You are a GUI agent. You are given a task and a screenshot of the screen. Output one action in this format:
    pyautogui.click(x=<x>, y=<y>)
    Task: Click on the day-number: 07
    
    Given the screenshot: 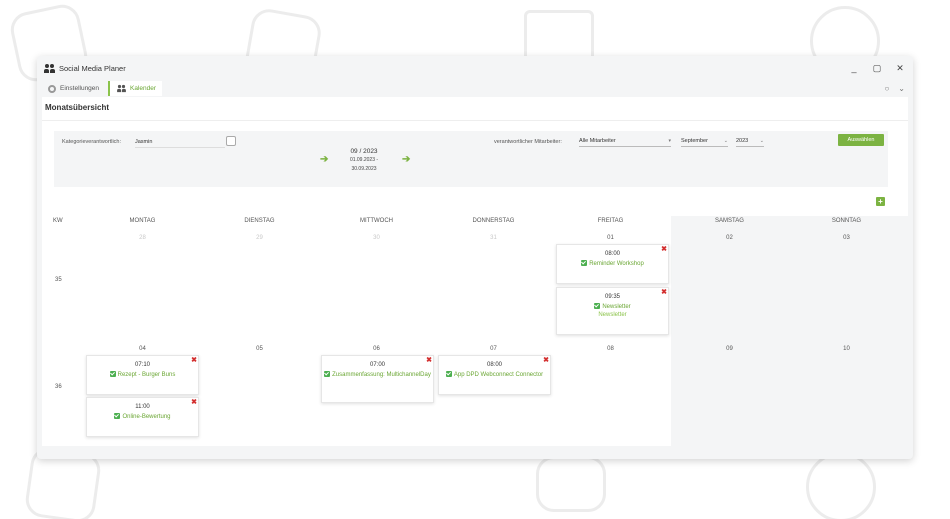 What is the action you would take?
    pyautogui.click(x=493, y=349)
    